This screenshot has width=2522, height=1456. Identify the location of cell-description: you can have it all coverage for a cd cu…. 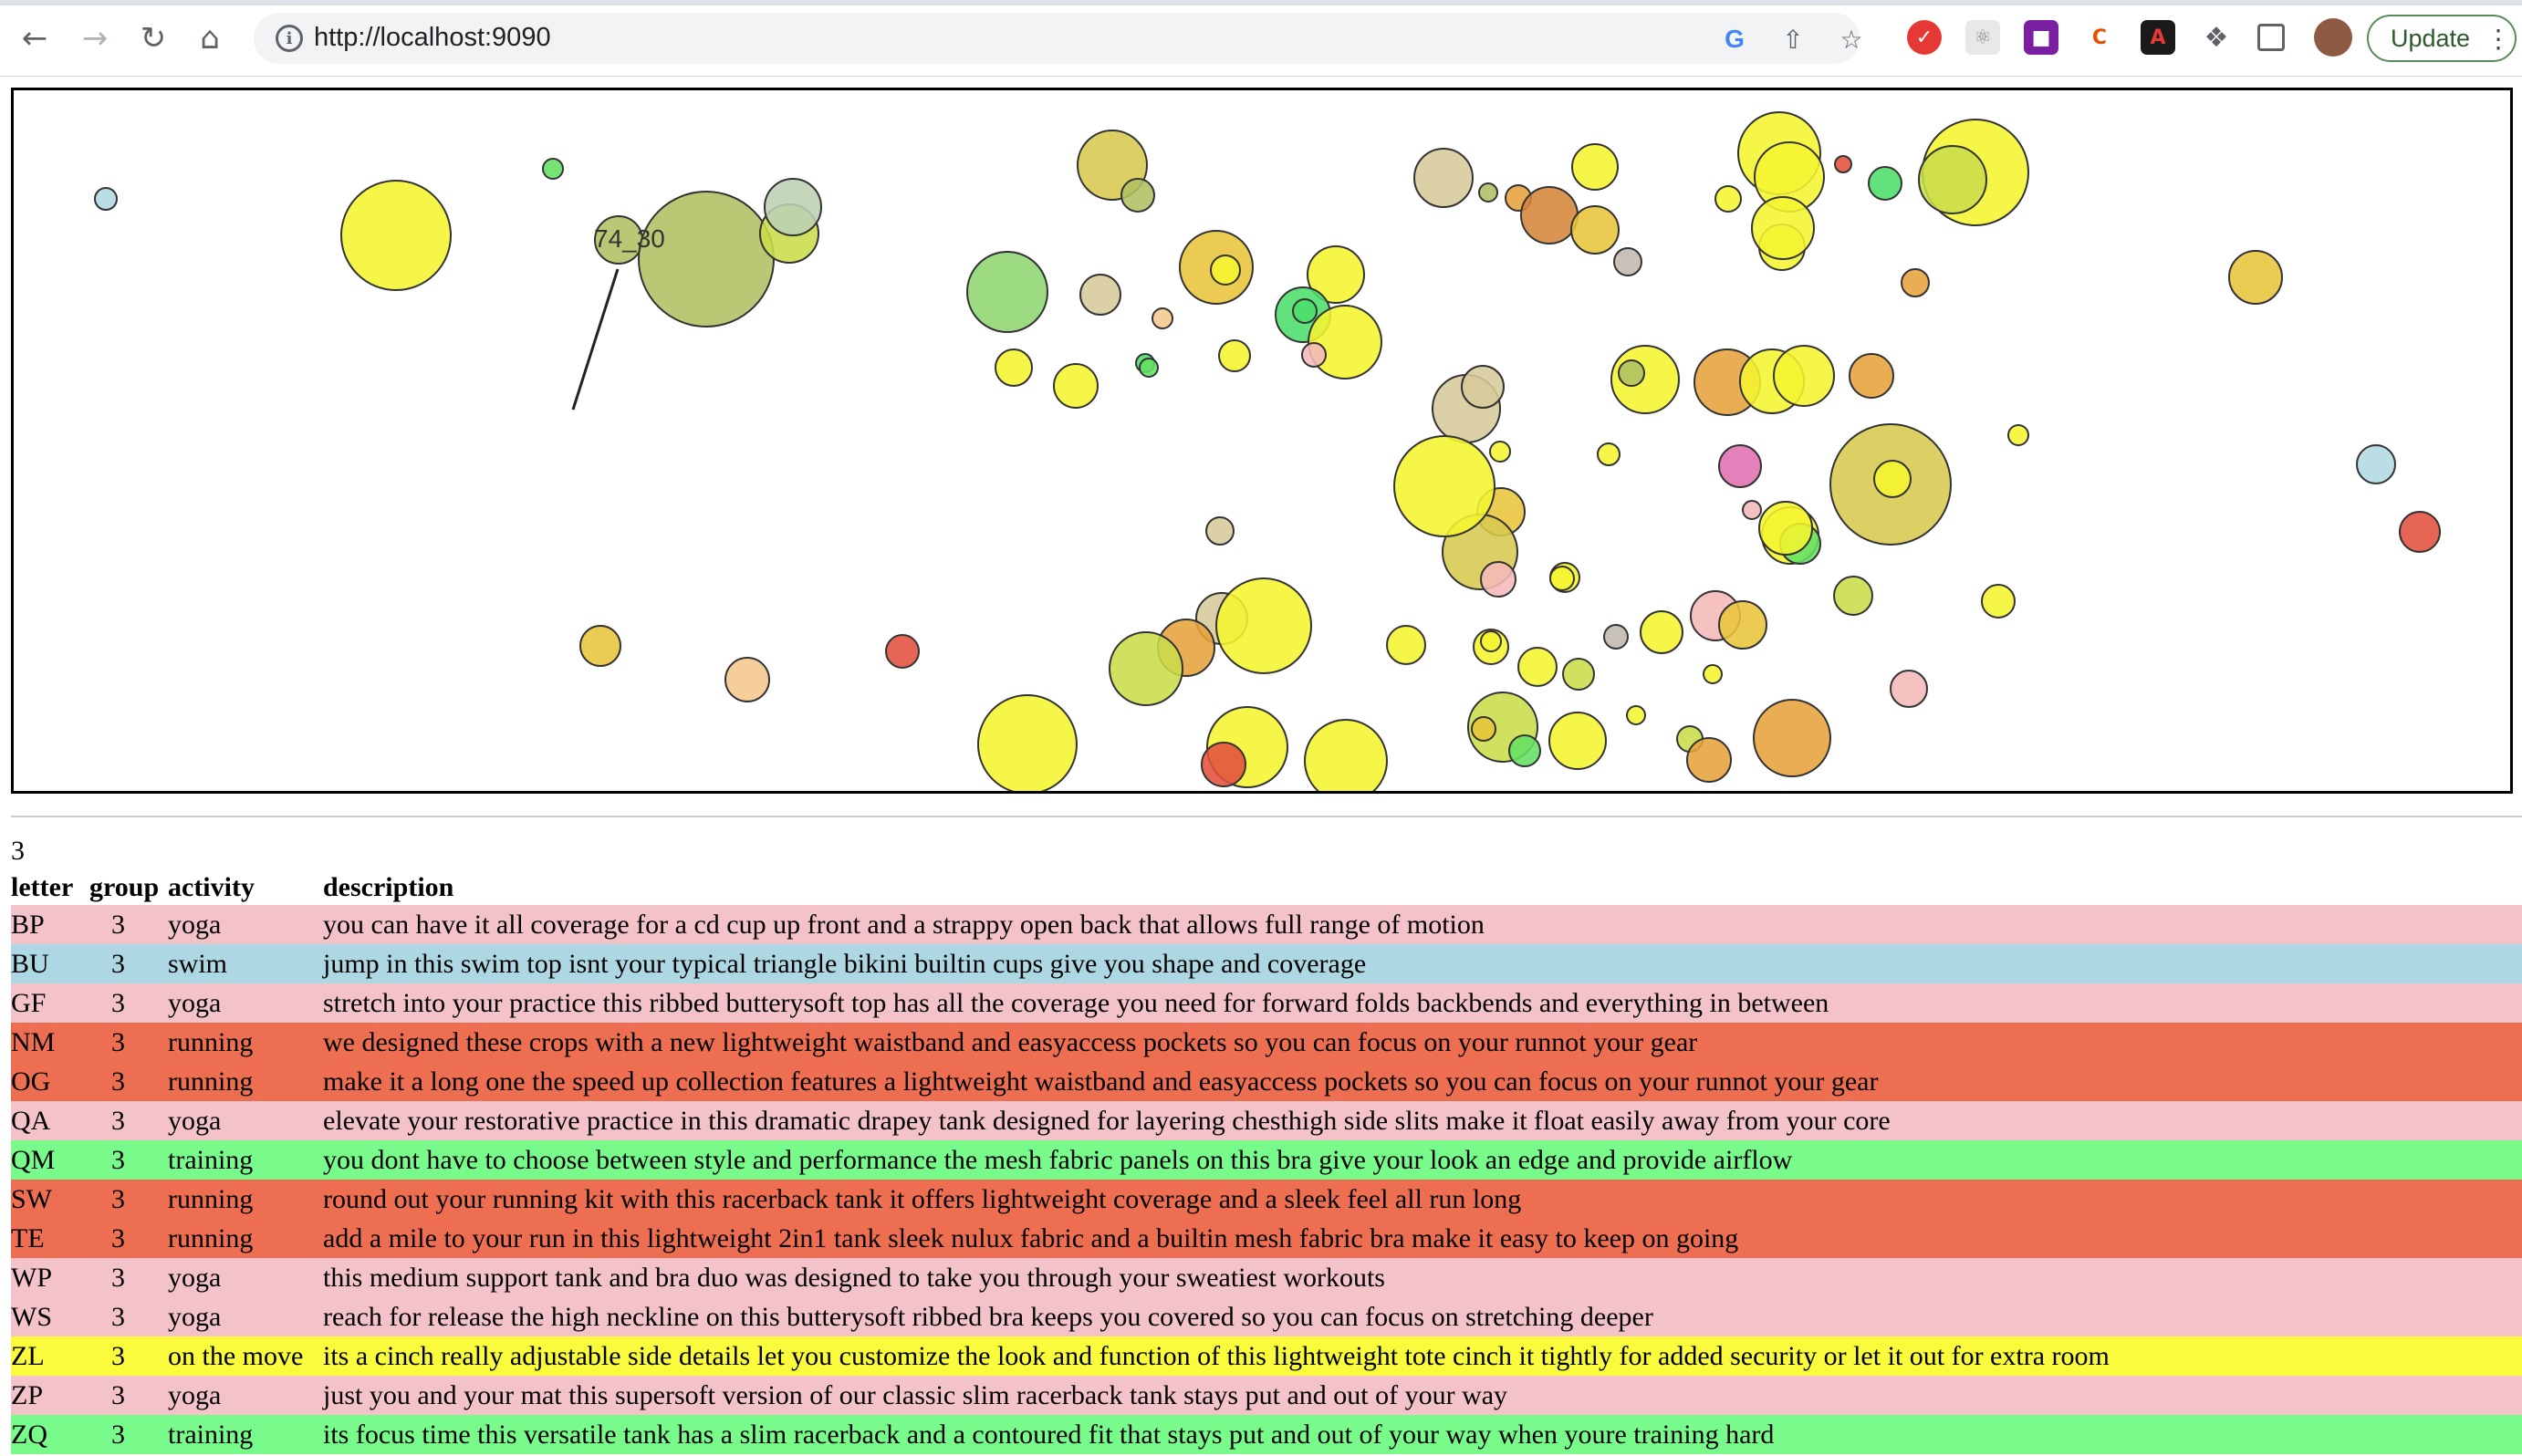
(904, 924).